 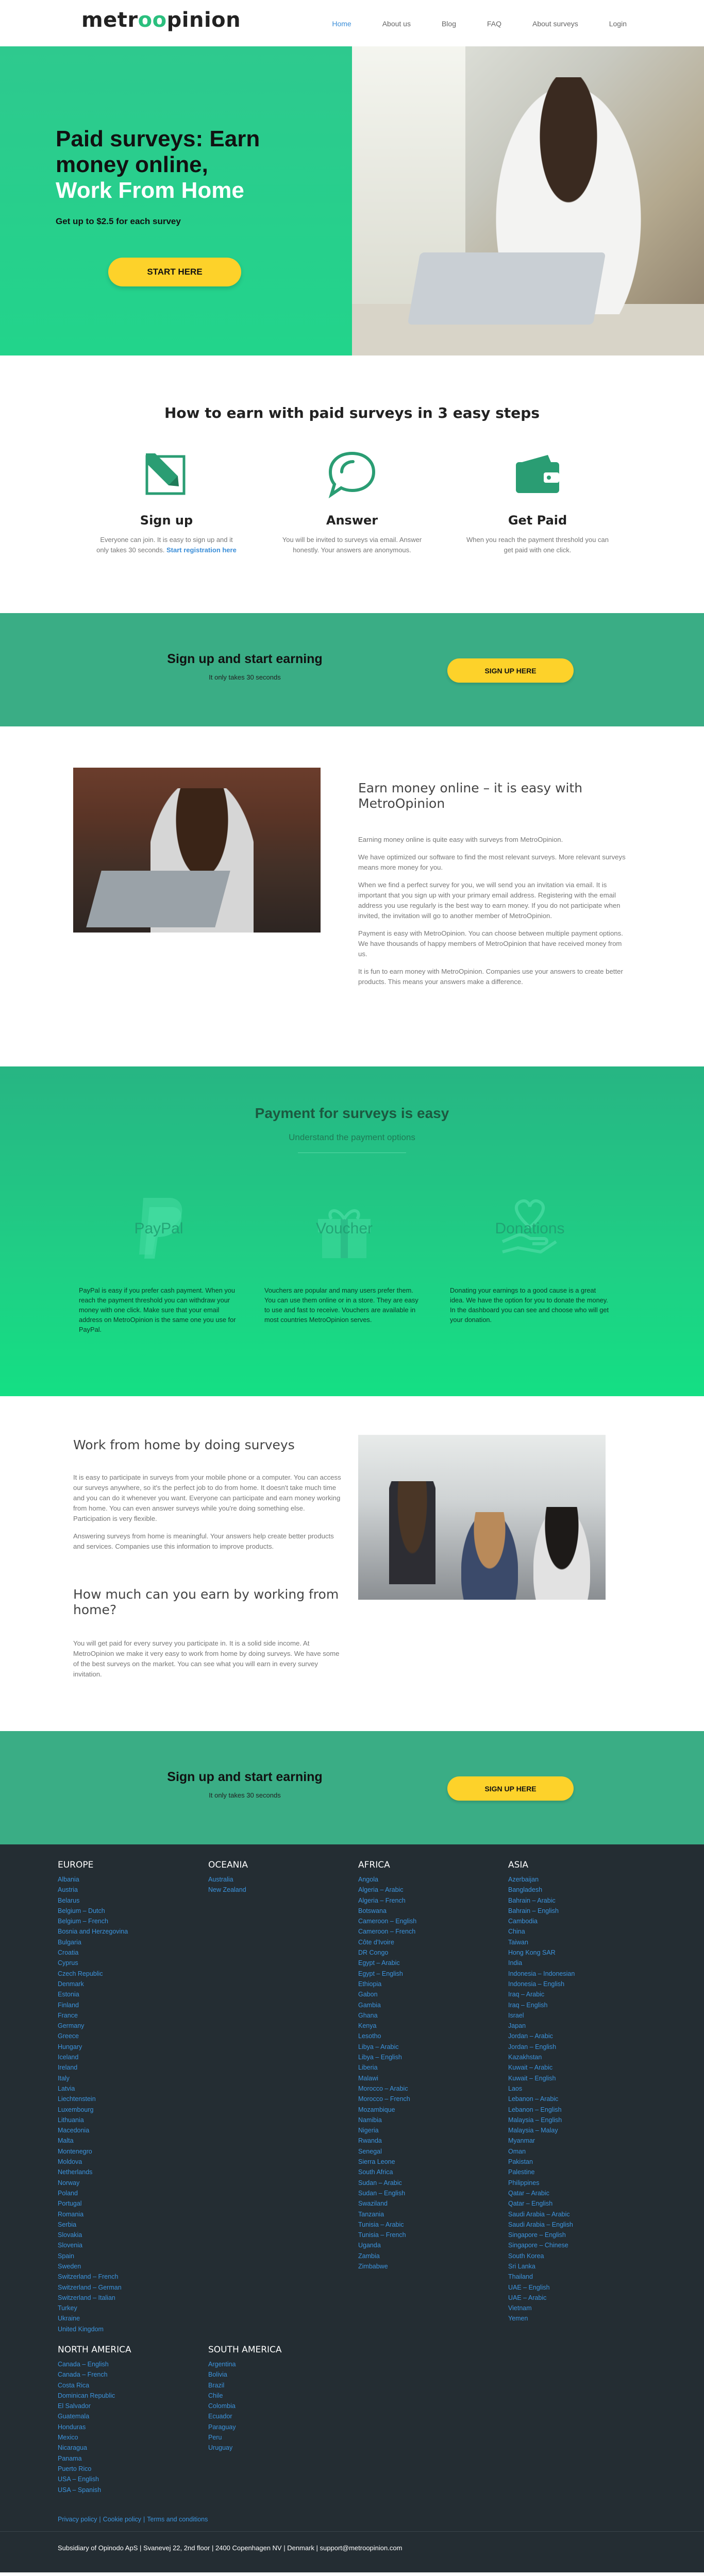 What do you see at coordinates (433, 1994) in the screenshot?
I see `country-link: Gabon` at bounding box center [433, 1994].